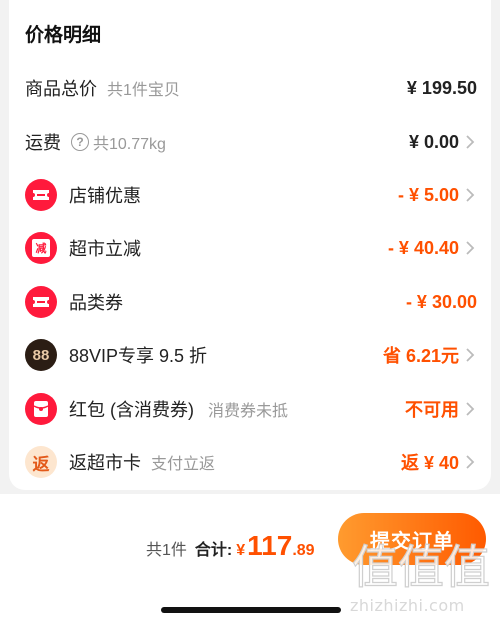 The image size is (500, 626). Describe the element at coordinates (428, 194) in the screenshot. I see `row-value: - ¥ 5.00` at that location.